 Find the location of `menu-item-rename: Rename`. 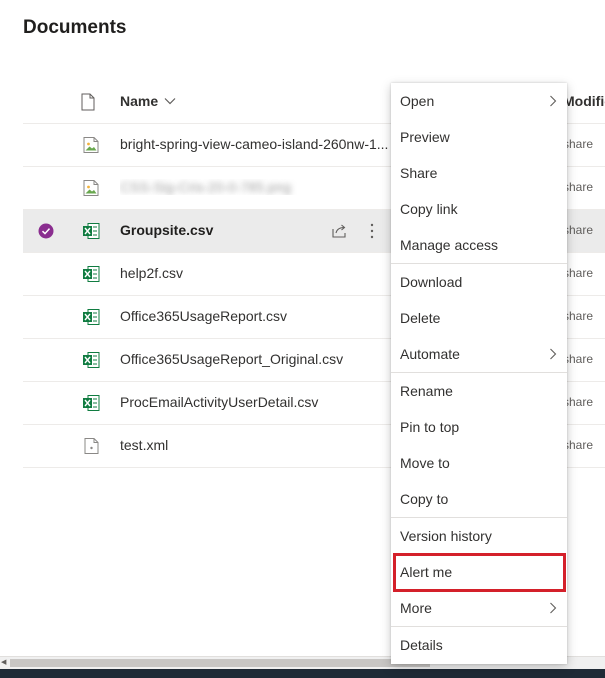

menu-item-rename: Rename is located at coordinates (479, 391).